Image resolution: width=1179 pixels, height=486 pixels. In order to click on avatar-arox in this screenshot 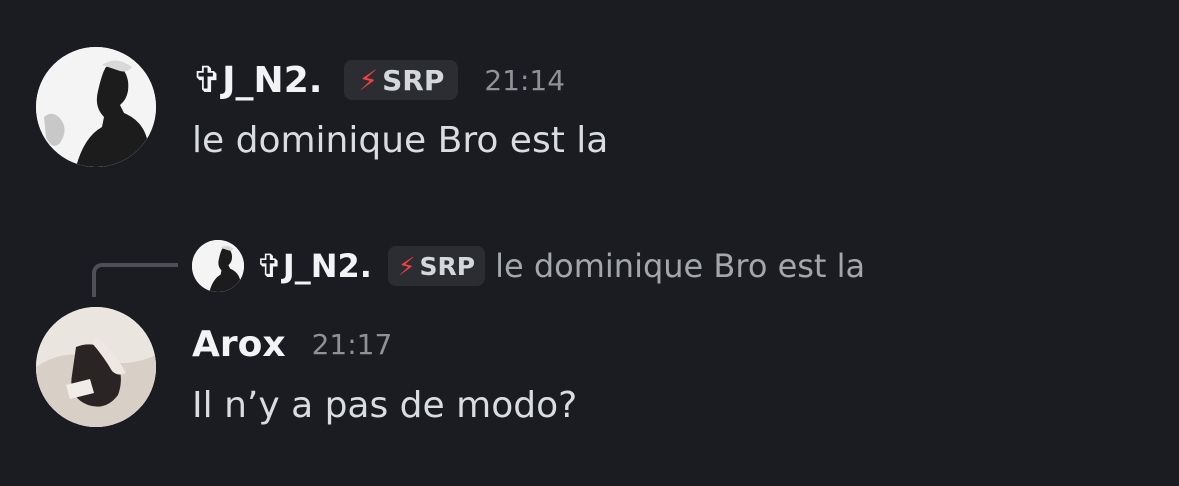, I will do `click(96, 367)`.